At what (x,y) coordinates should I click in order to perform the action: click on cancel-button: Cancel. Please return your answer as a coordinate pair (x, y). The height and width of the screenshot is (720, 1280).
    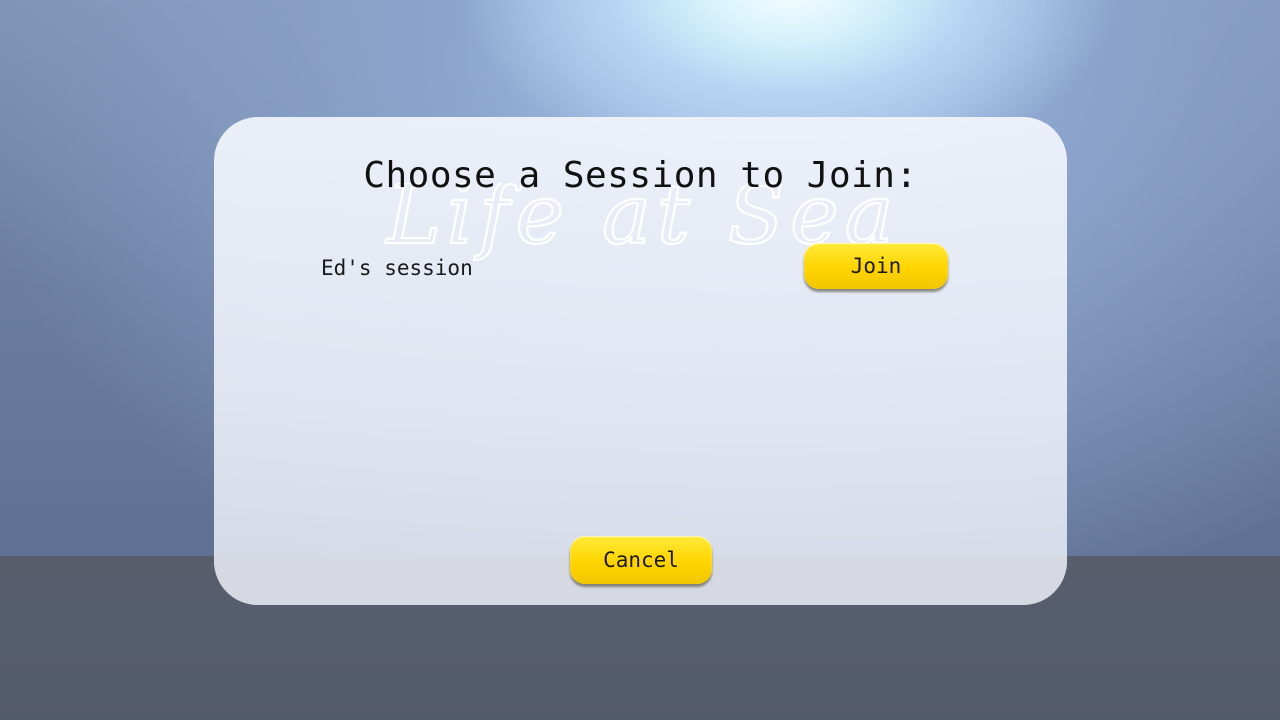
    Looking at the image, I should click on (641, 560).